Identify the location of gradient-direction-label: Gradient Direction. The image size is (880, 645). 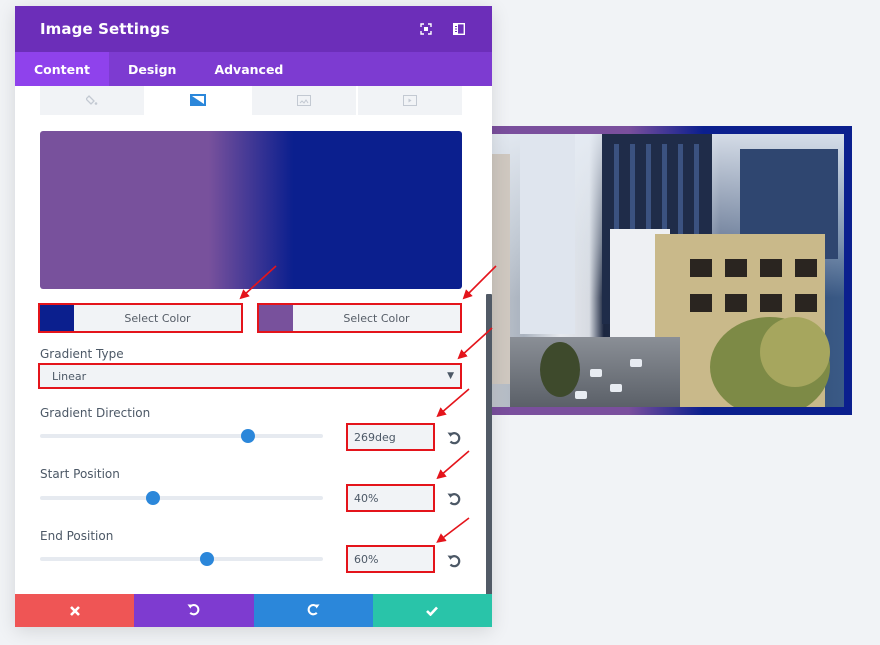
(95, 413).